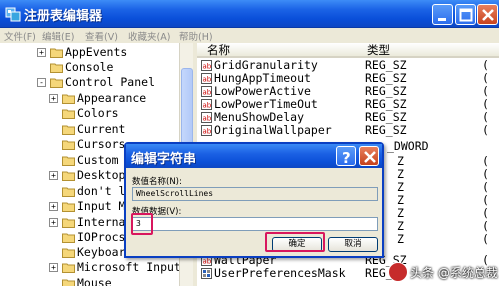  I want to click on binary-value-icon, so click(206, 273).